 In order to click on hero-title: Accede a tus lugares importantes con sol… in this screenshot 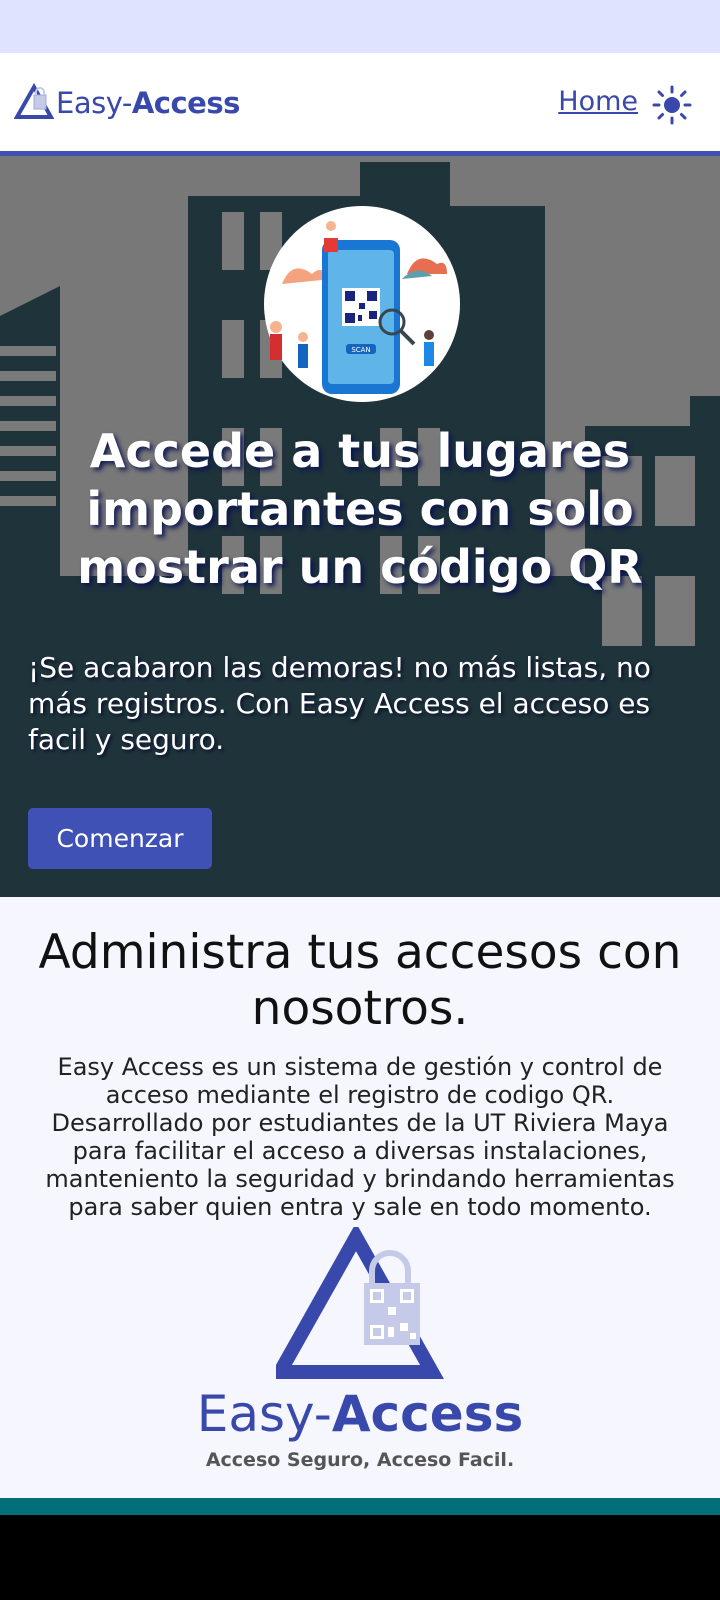, I will do `click(360, 509)`.